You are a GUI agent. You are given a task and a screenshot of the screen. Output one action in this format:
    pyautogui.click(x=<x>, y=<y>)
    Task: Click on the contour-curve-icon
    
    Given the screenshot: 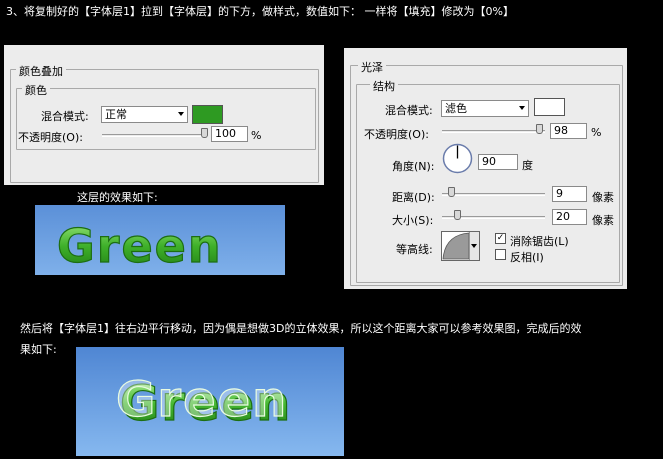 What is the action you would take?
    pyautogui.click(x=456, y=246)
    